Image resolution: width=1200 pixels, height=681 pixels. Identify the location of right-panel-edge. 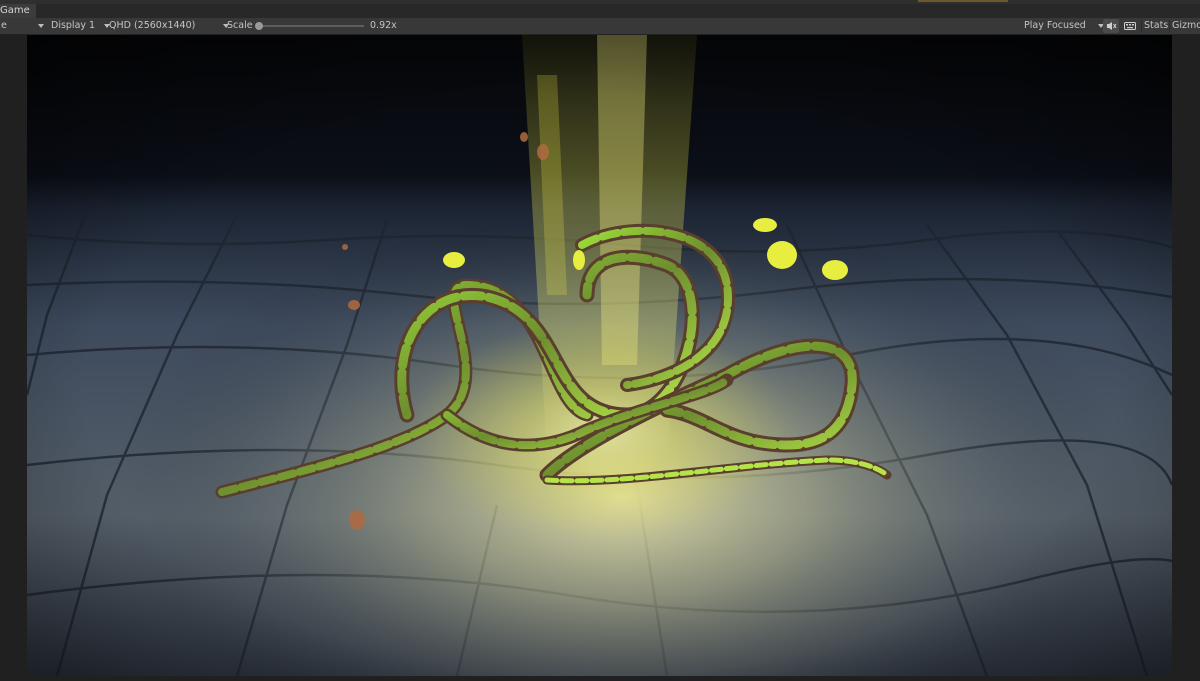
(1186, 358).